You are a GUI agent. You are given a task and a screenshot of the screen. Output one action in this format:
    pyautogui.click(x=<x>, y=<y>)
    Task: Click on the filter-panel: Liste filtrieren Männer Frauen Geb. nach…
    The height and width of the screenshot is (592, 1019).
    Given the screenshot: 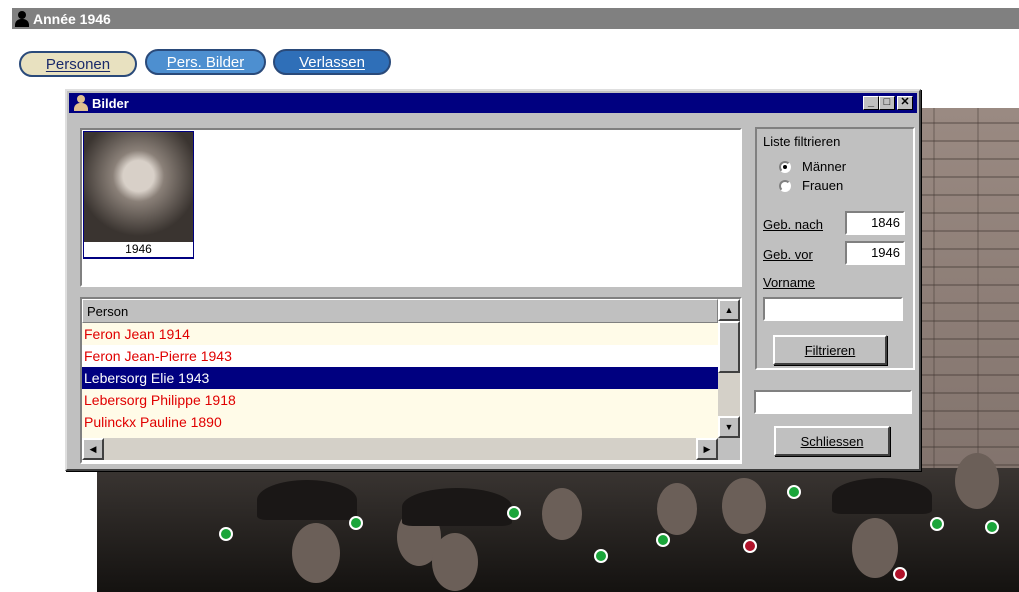 What is the action you would take?
    pyautogui.click(x=835, y=248)
    